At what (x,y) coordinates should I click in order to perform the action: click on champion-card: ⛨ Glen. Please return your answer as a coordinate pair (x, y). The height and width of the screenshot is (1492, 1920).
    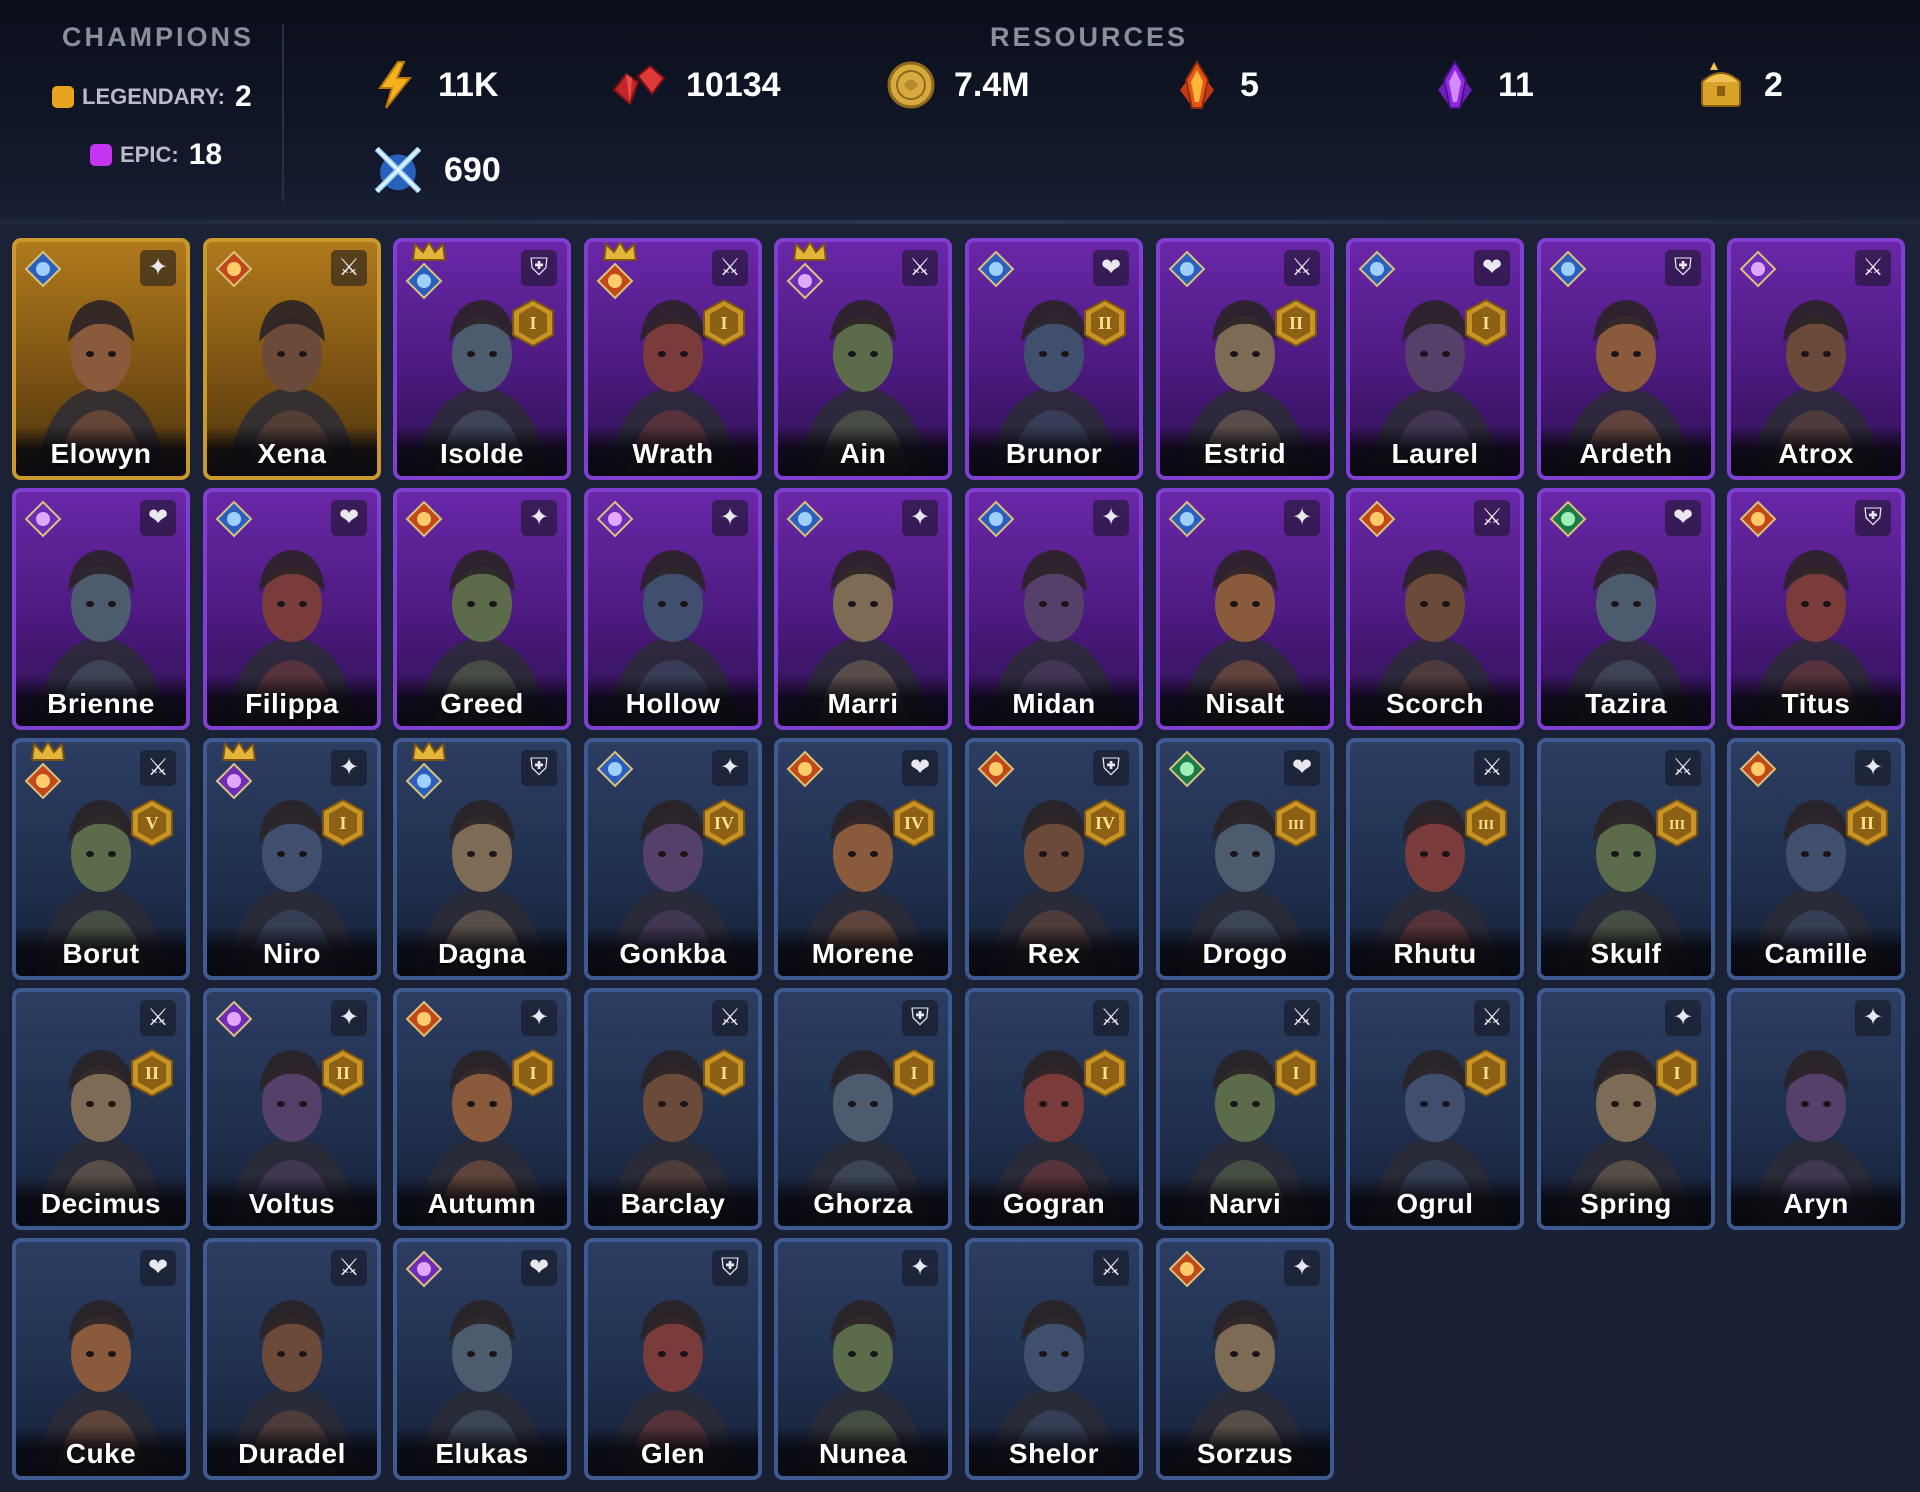
    Looking at the image, I should click on (673, 1359).